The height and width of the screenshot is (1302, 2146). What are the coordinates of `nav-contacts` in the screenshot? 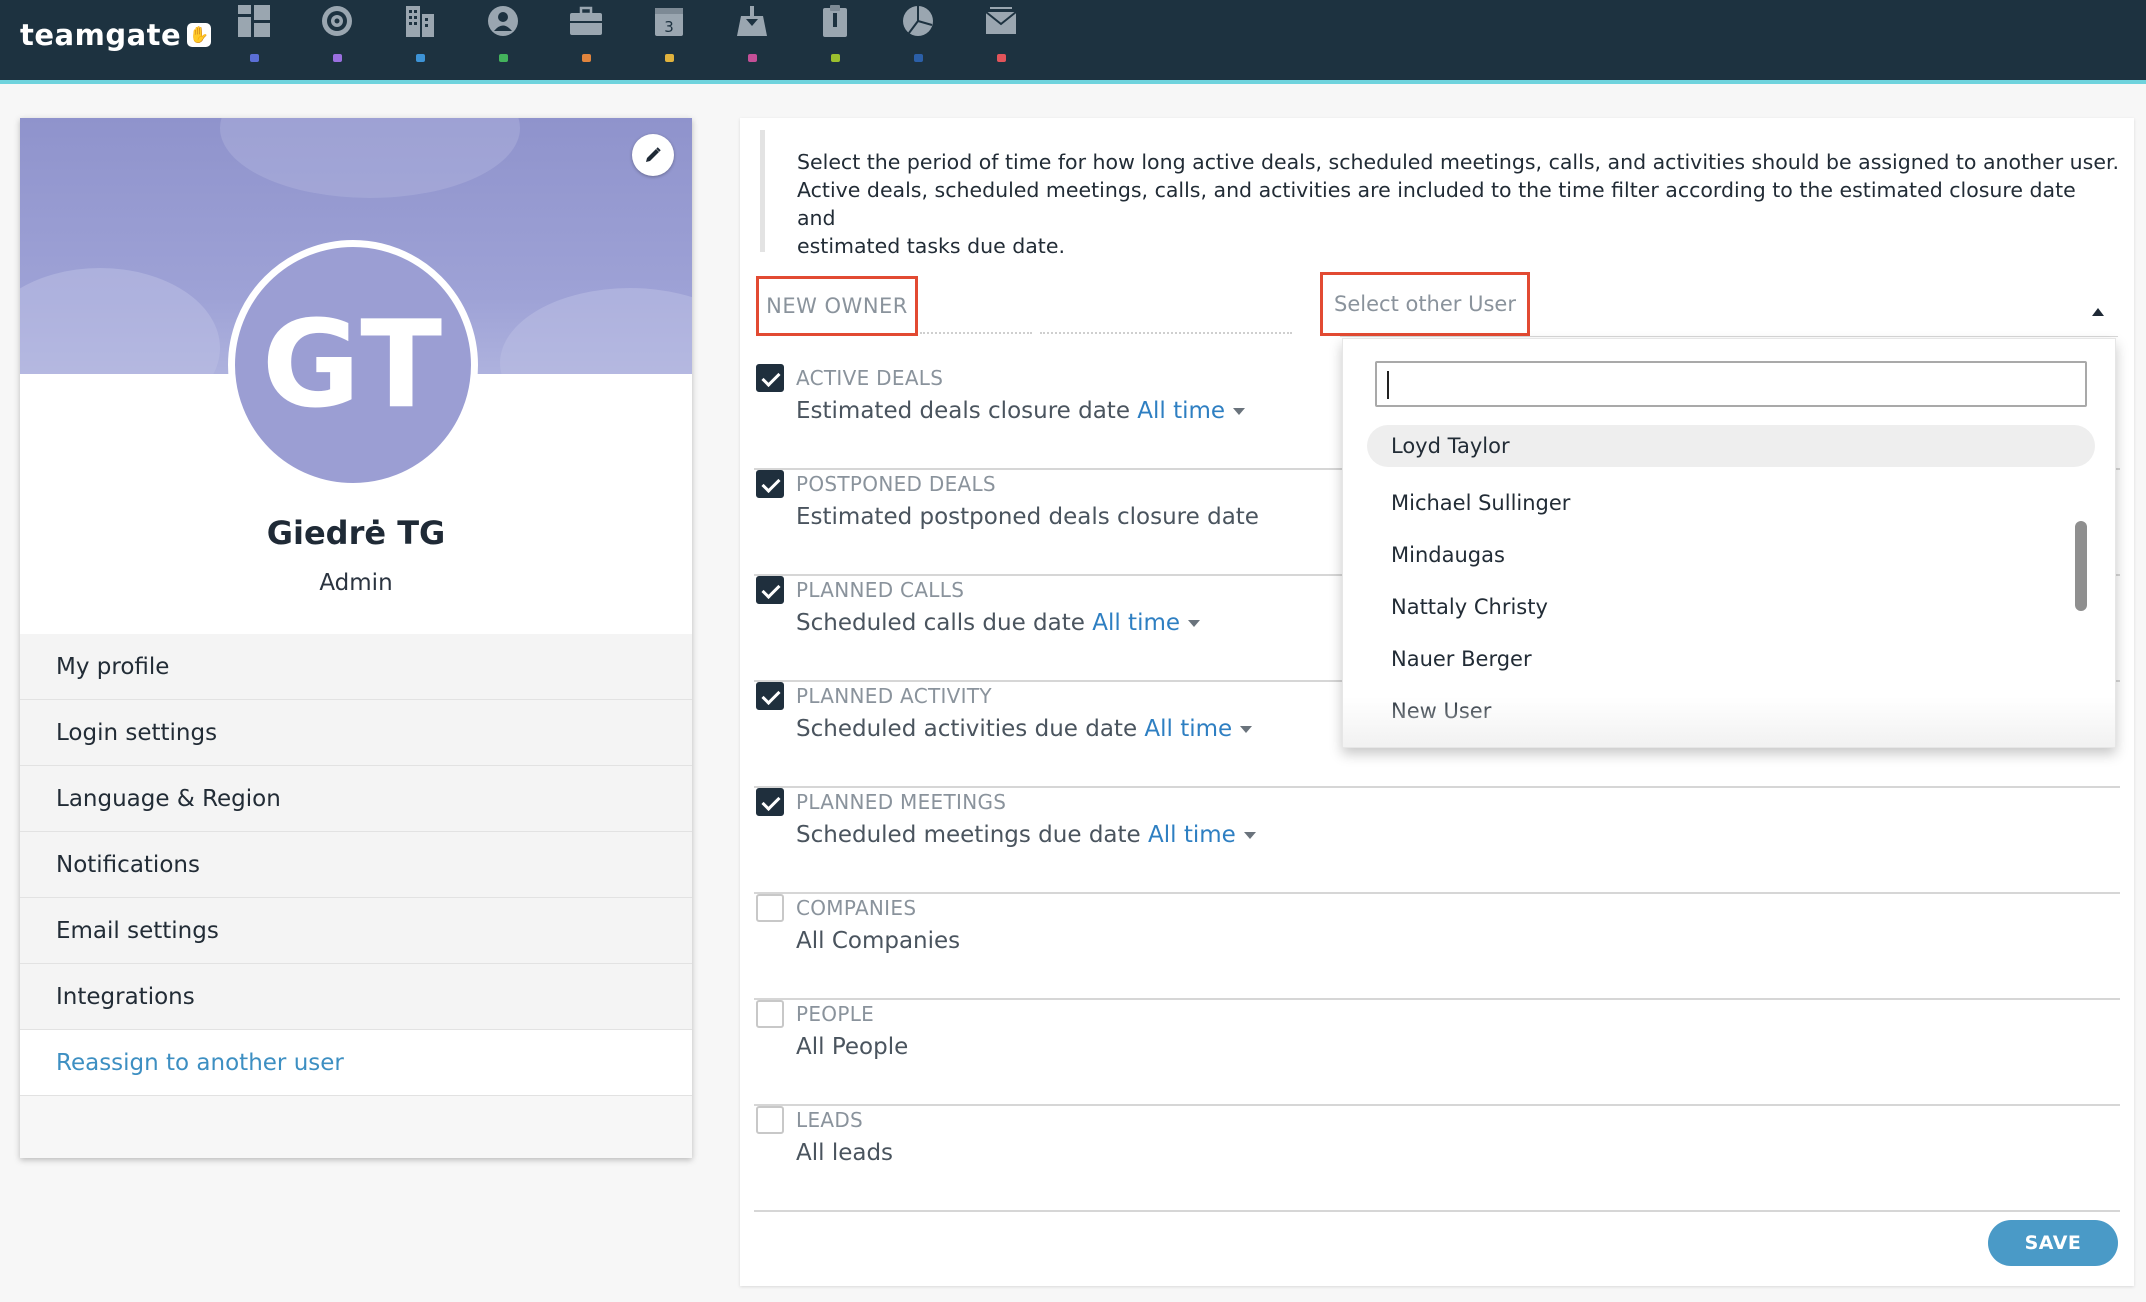 It's located at (503, 35).